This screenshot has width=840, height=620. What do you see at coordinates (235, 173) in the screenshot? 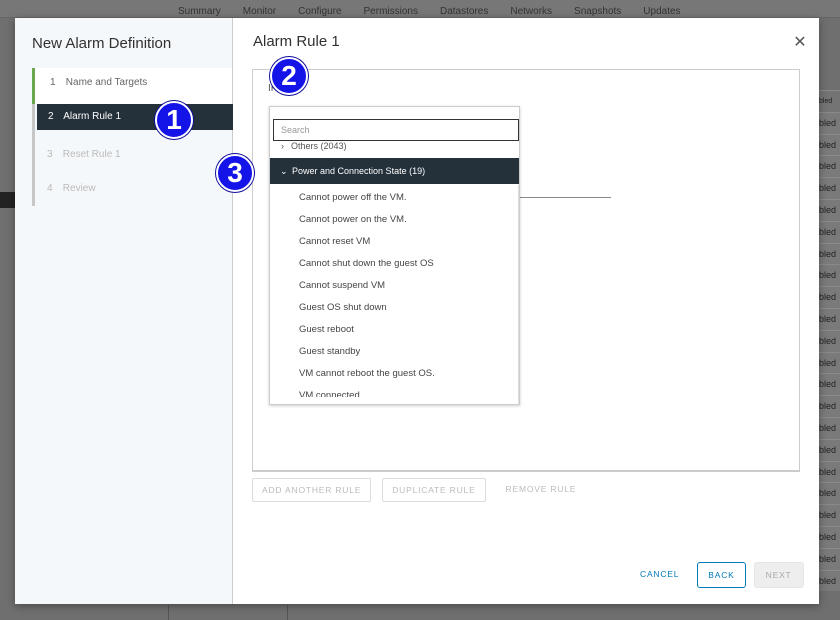
I see `callout-marker-3: 3` at bounding box center [235, 173].